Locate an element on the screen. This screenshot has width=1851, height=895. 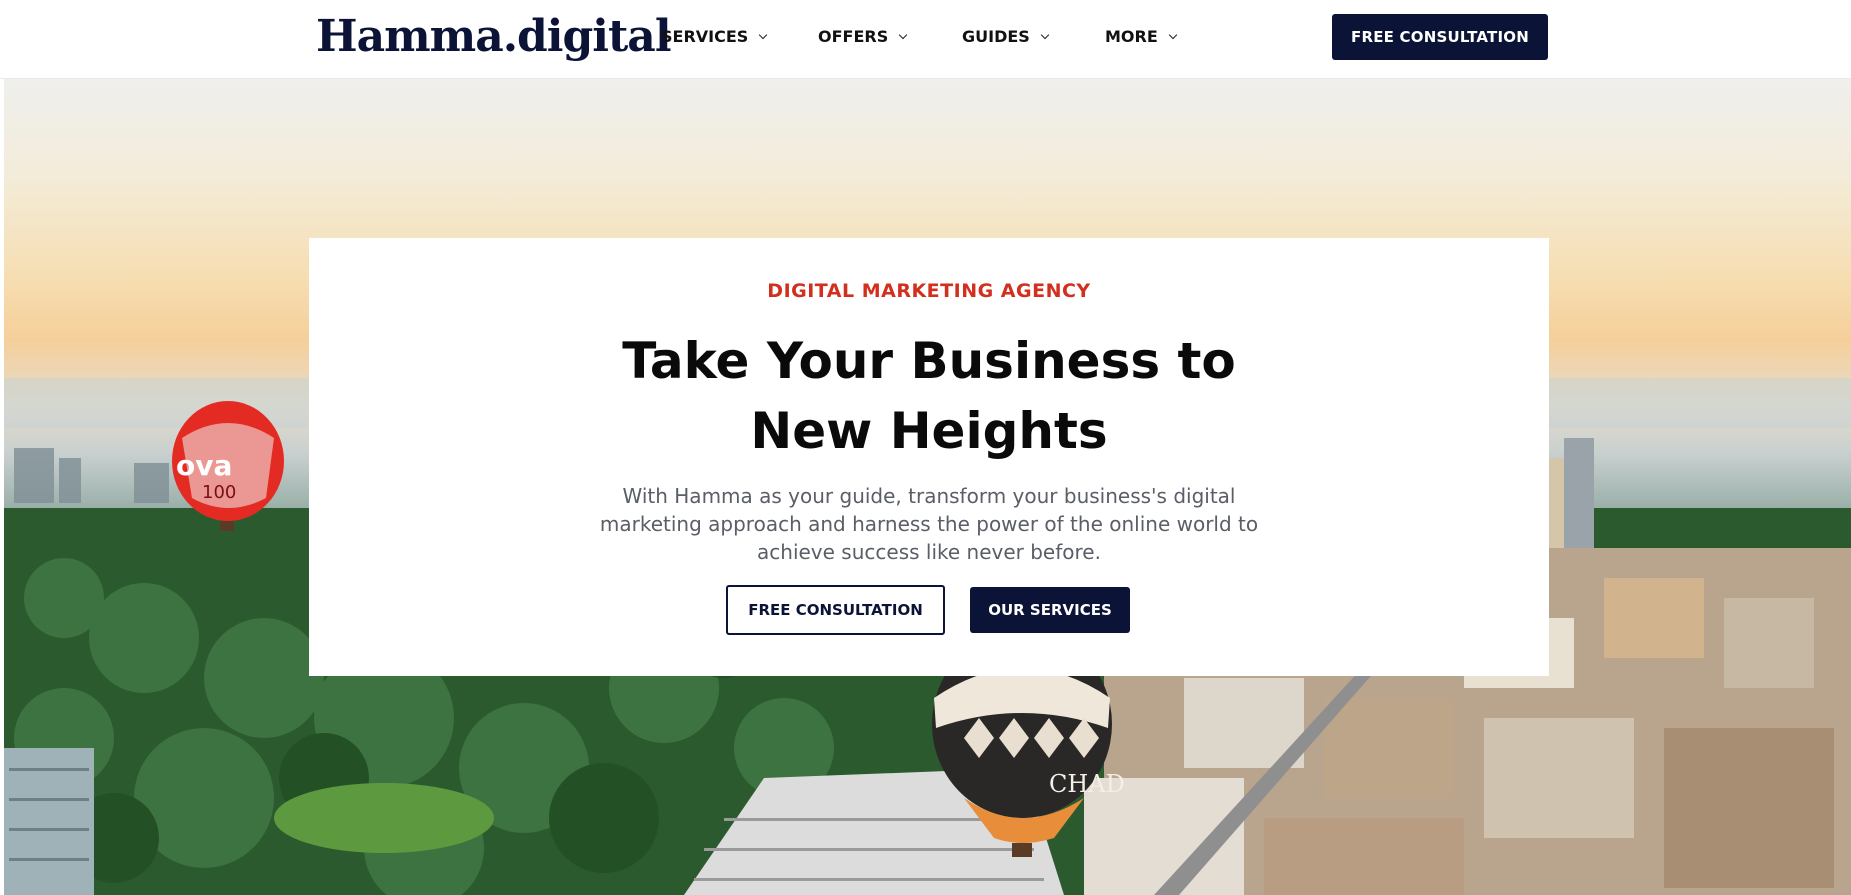
nav-label: SERVICES is located at coordinates (705, 36).